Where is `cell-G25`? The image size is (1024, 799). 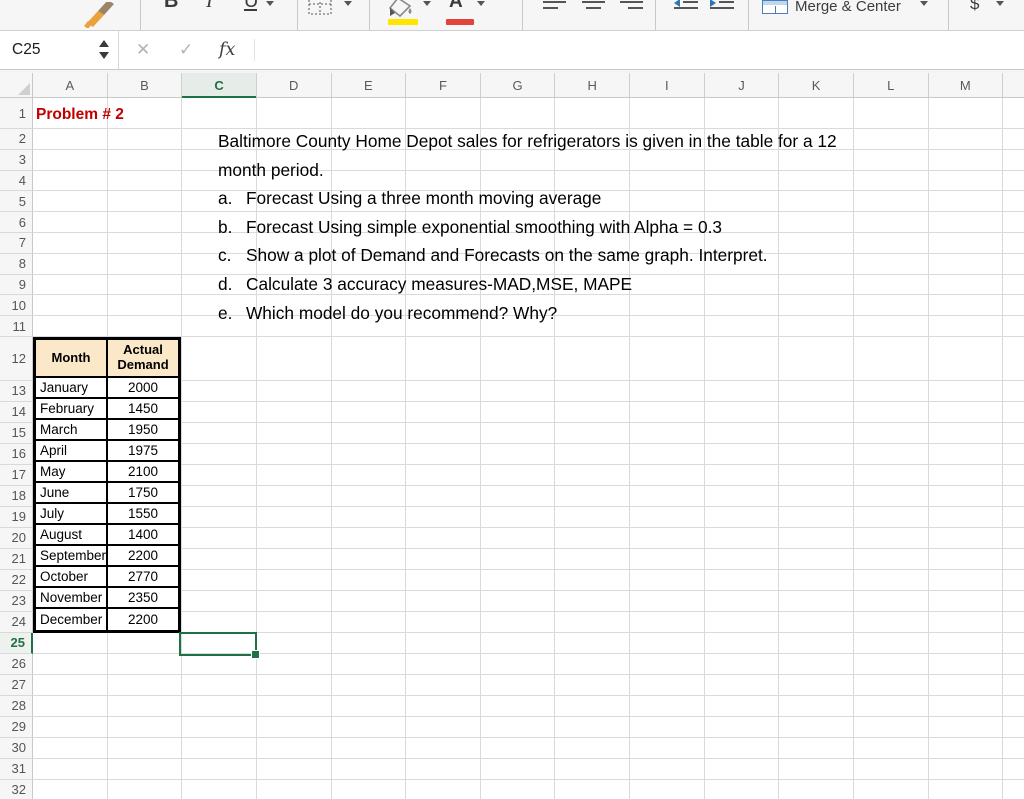 cell-G25 is located at coordinates (518, 643).